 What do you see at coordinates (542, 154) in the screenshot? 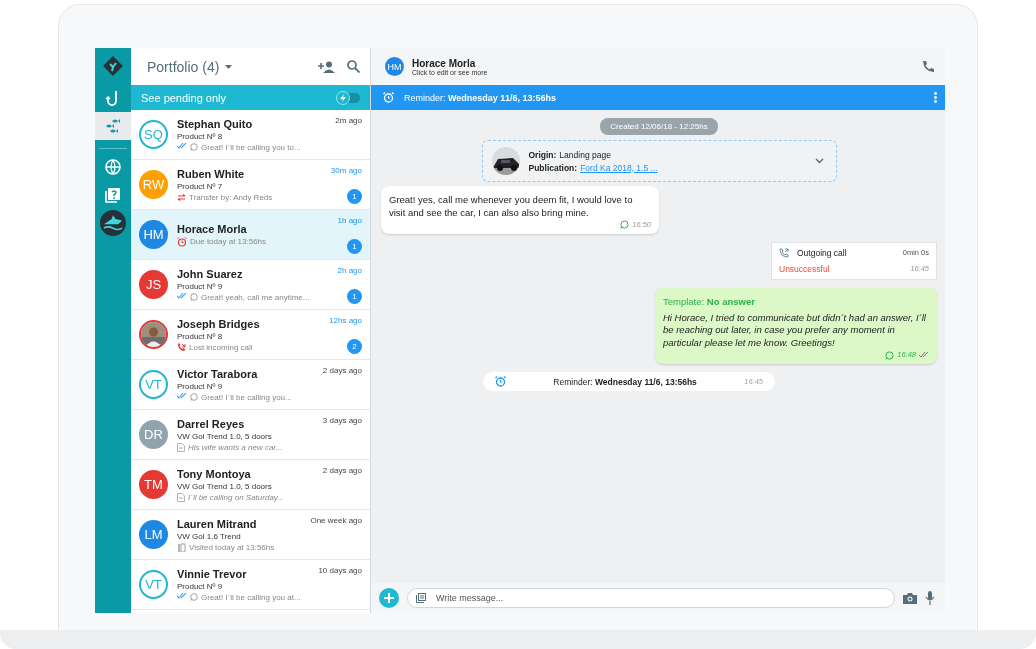
I see `origin-label: Origin:` at bounding box center [542, 154].